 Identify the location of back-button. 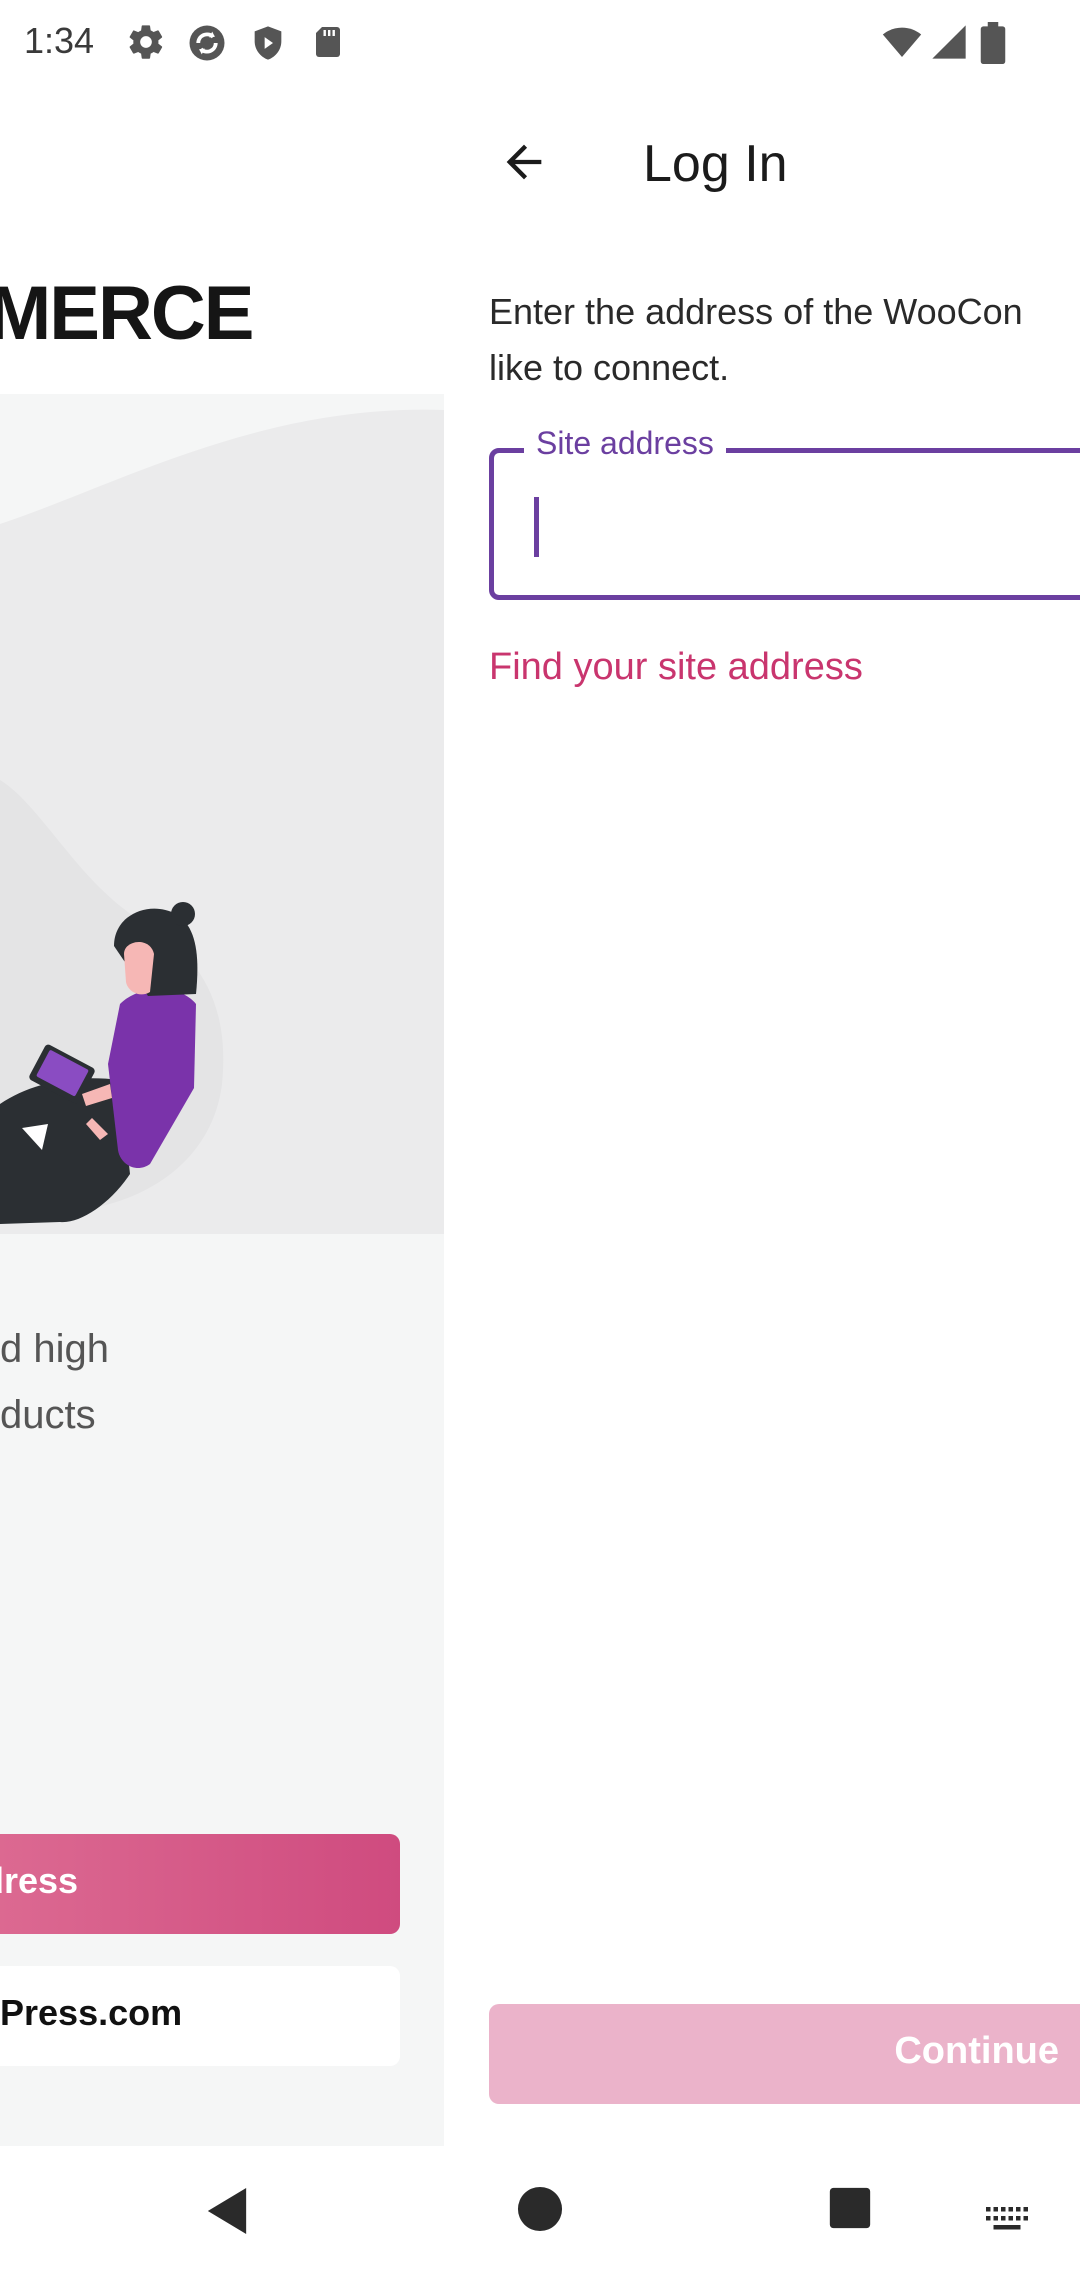
(524, 162).